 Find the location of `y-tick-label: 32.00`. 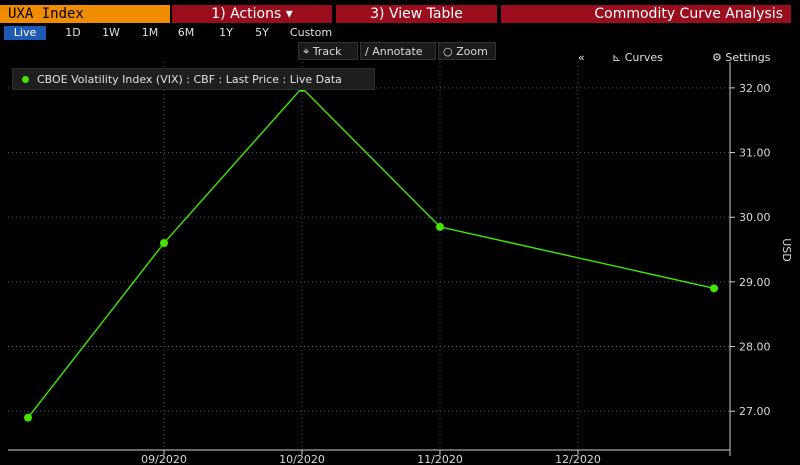

y-tick-label: 32.00 is located at coordinates (755, 88).